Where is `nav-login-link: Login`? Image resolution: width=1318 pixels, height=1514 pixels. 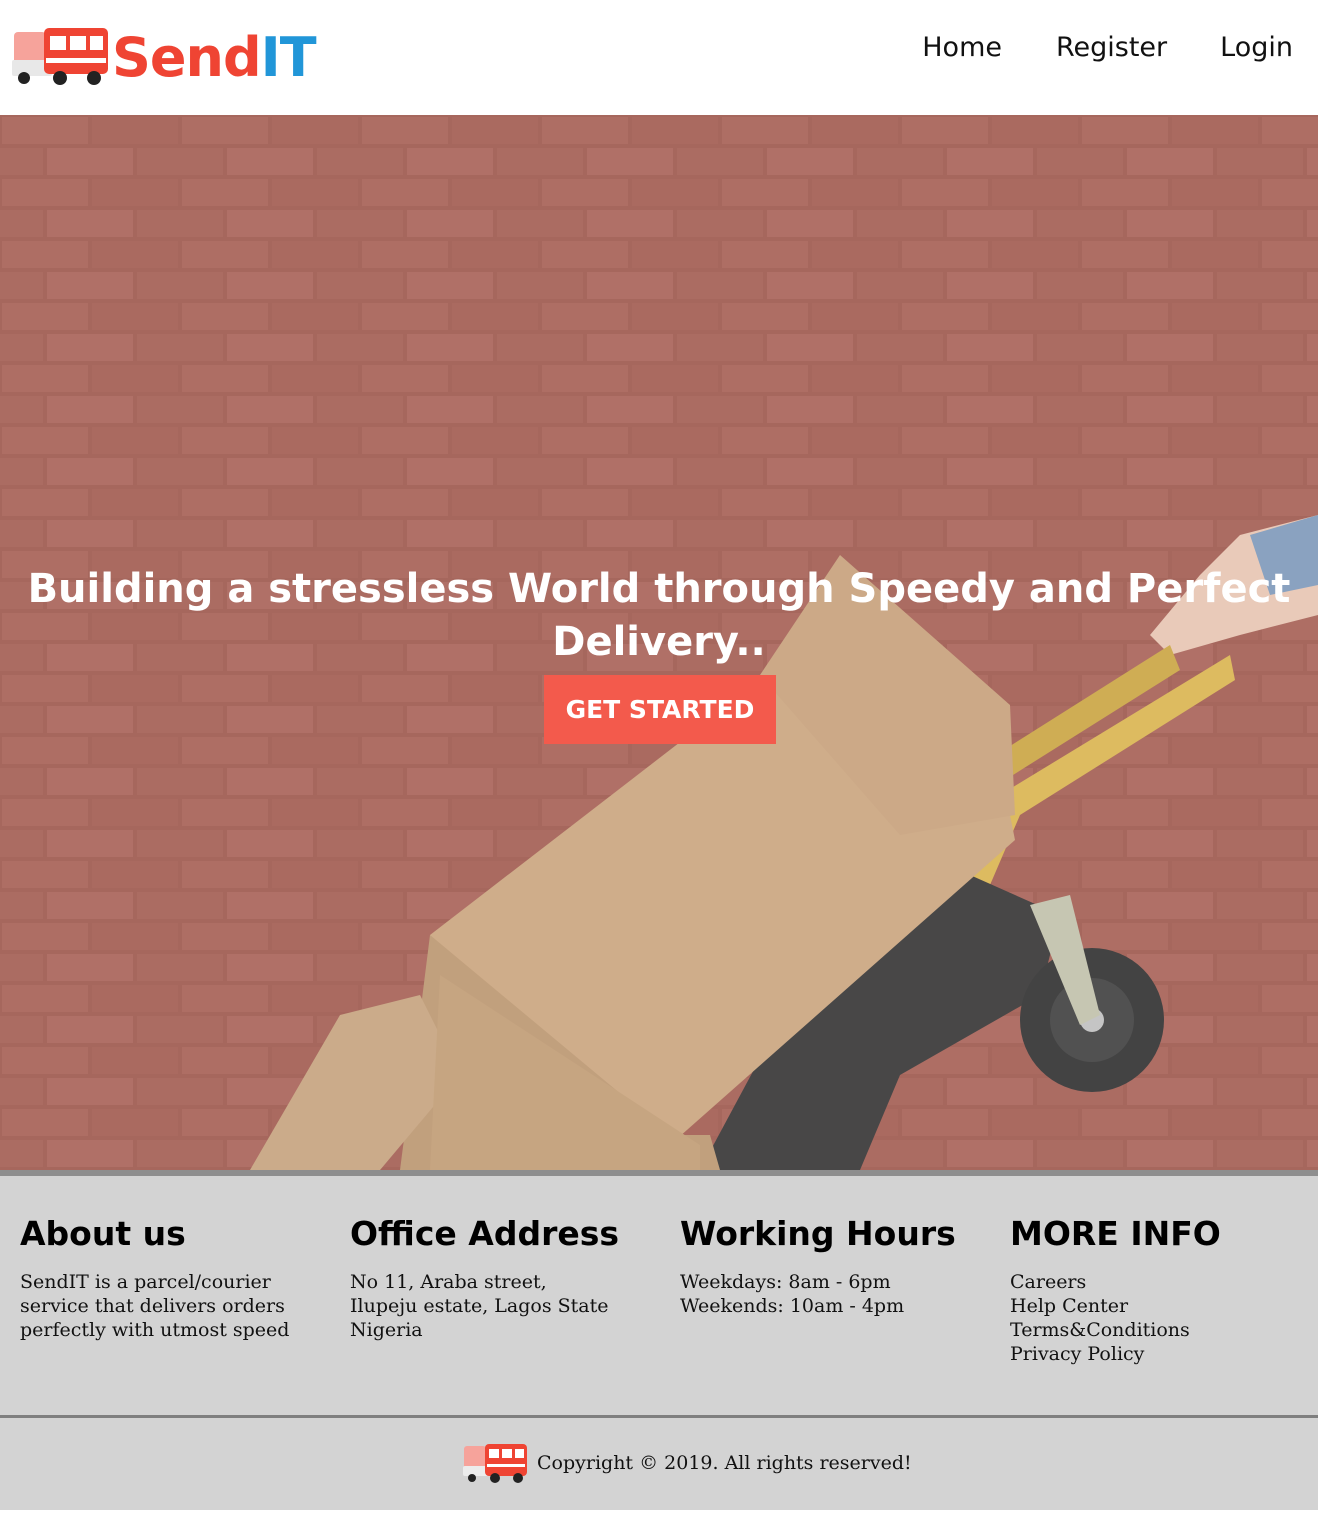
nav-login-link: Login is located at coordinates (1256, 48).